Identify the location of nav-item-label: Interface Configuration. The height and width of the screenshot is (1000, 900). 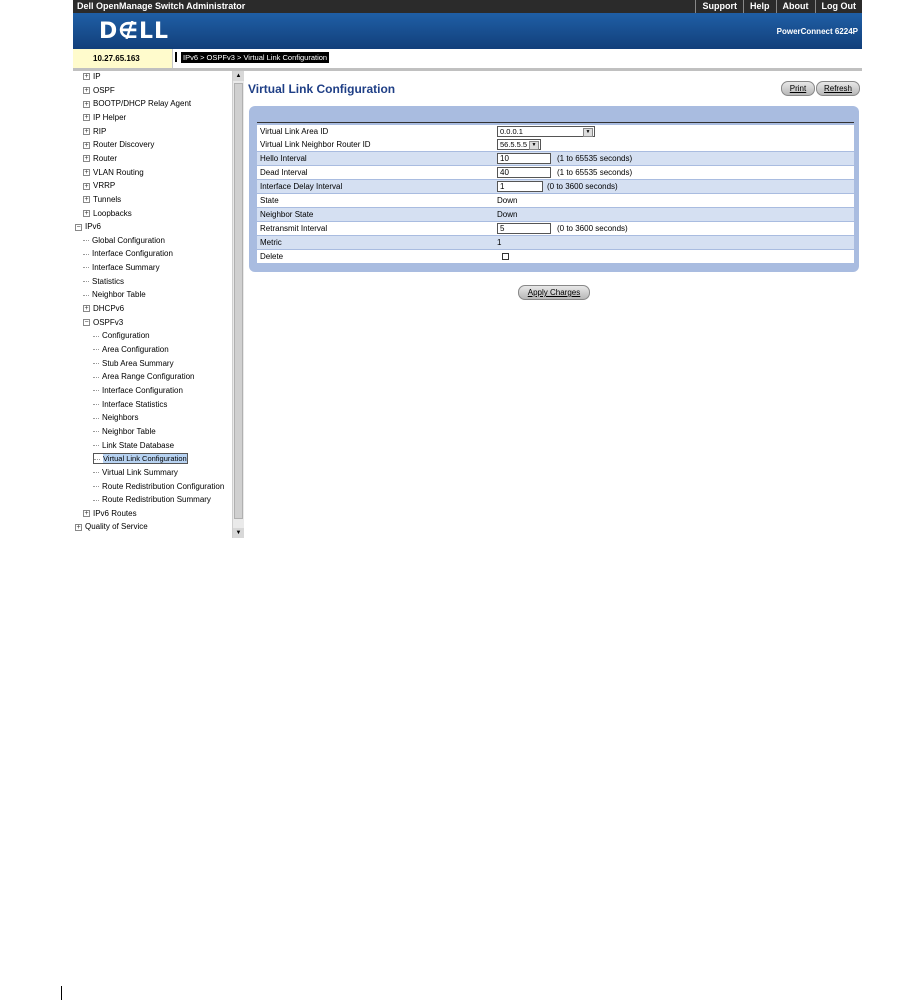
(132, 254).